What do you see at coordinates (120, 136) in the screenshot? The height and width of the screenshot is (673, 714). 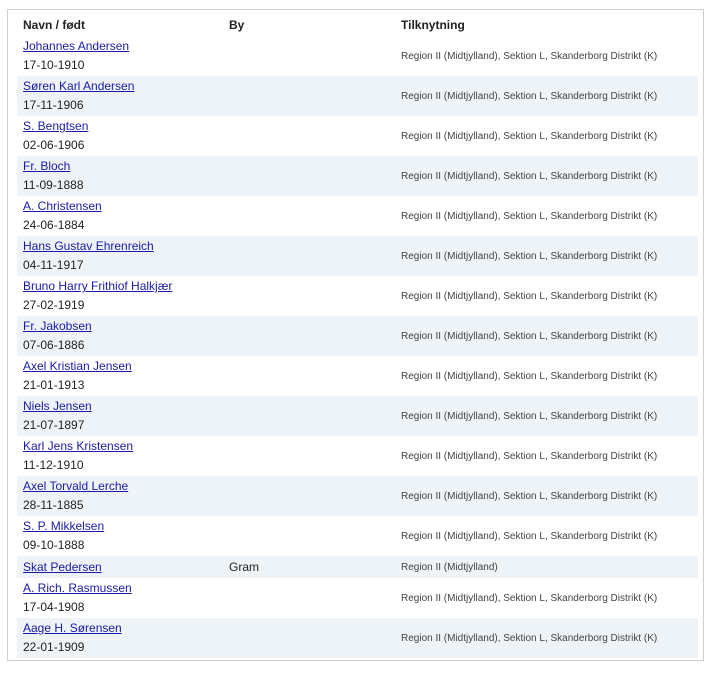 I see `name-cell: S. Bengtsen 02-06-1906` at bounding box center [120, 136].